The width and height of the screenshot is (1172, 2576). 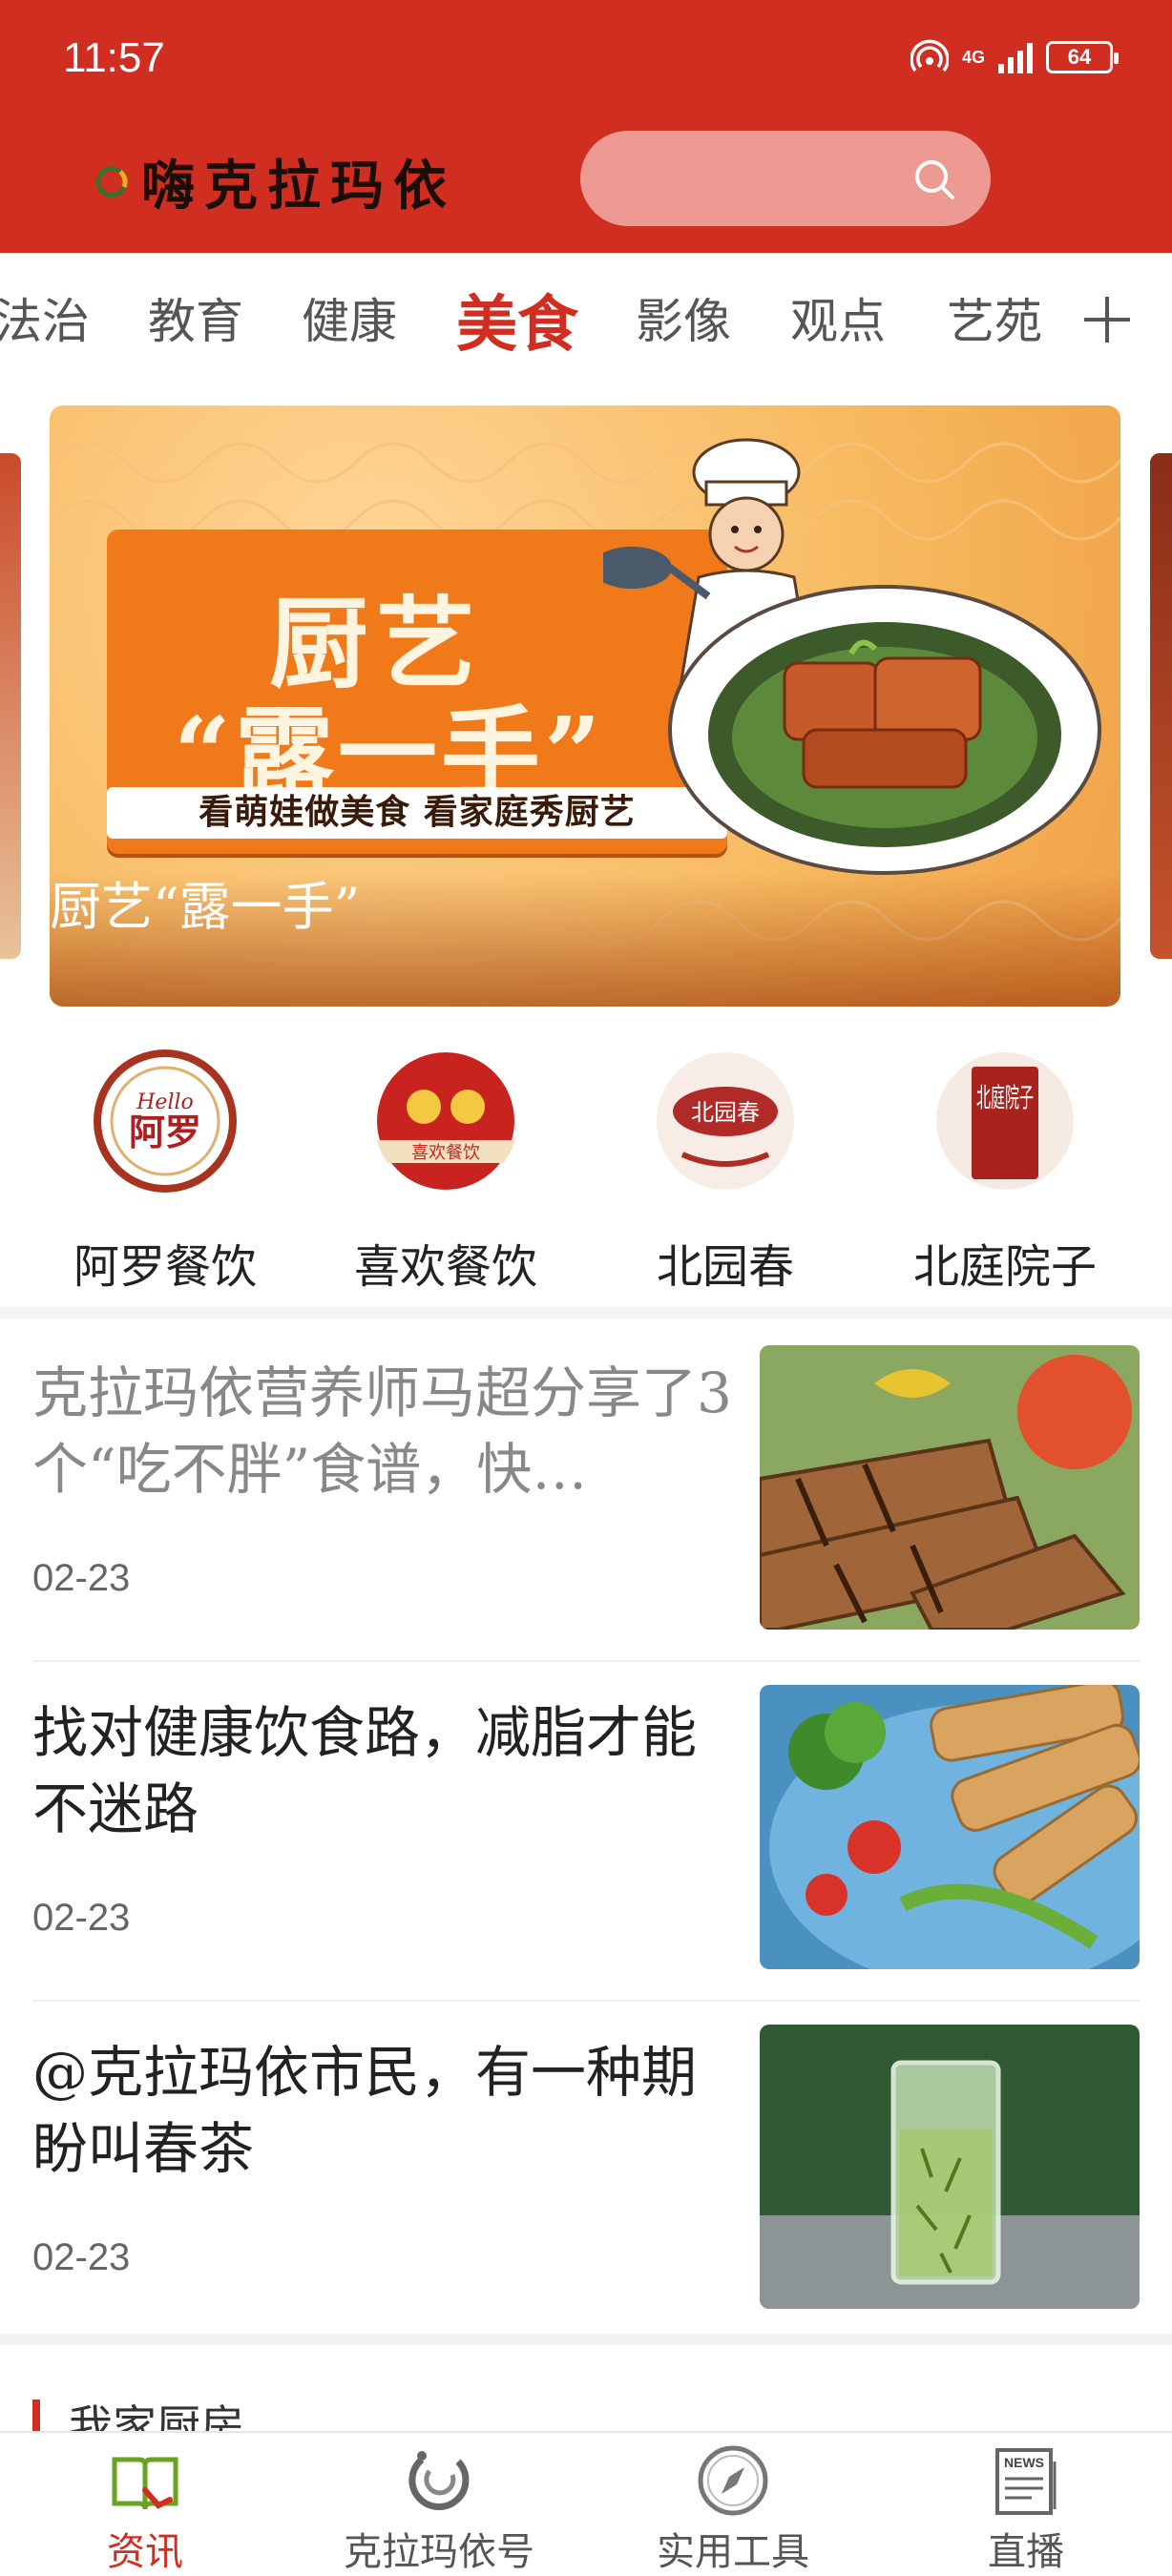 What do you see at coordinates (349, 317) in the screenshot?
I see `tab-jiankang: 健康` at bounding box center [349, 317].